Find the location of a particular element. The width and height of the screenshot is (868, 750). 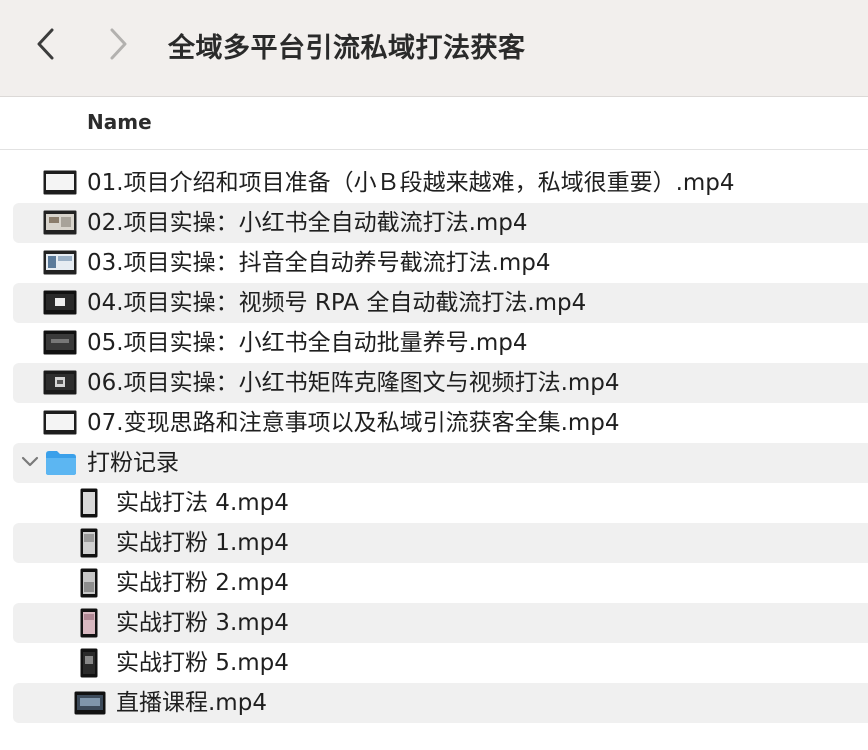

file-row: 实战打粉 1.mp4 is located at coordinates (440, 543).